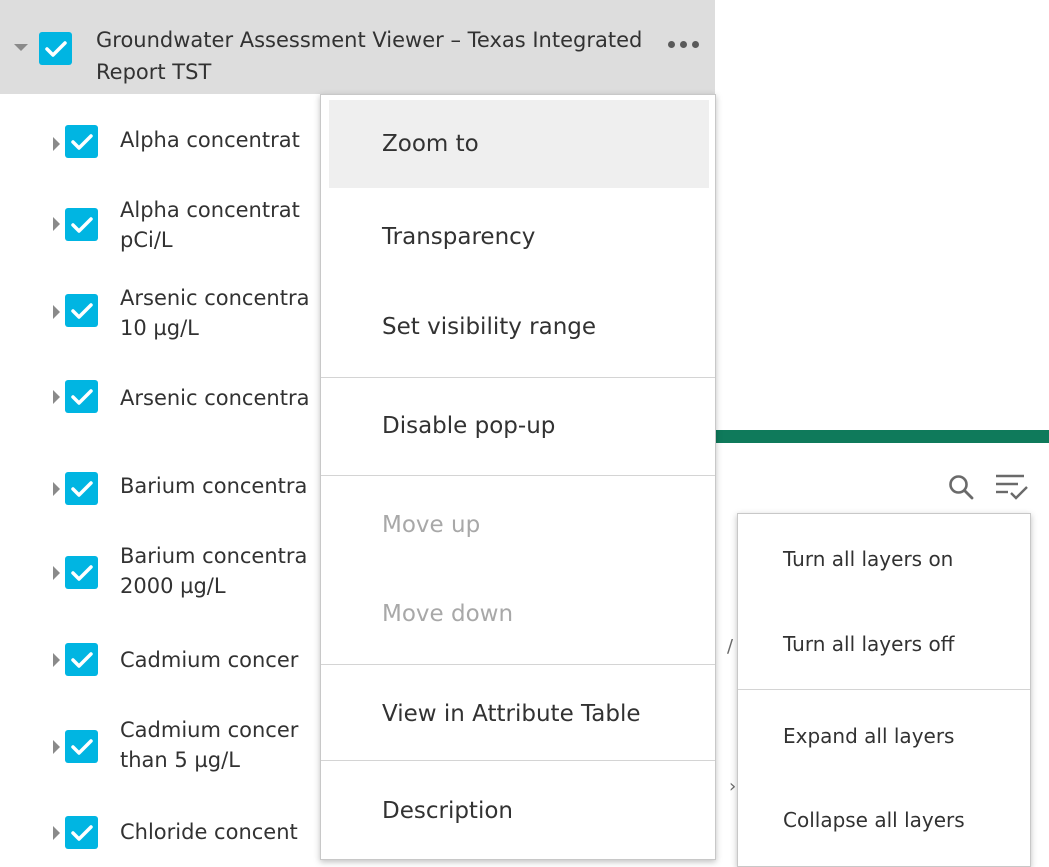 The width and height of the screenshot is (1049, 867). I want to click on hidden-panel-edge: ›, so click(733, 786).